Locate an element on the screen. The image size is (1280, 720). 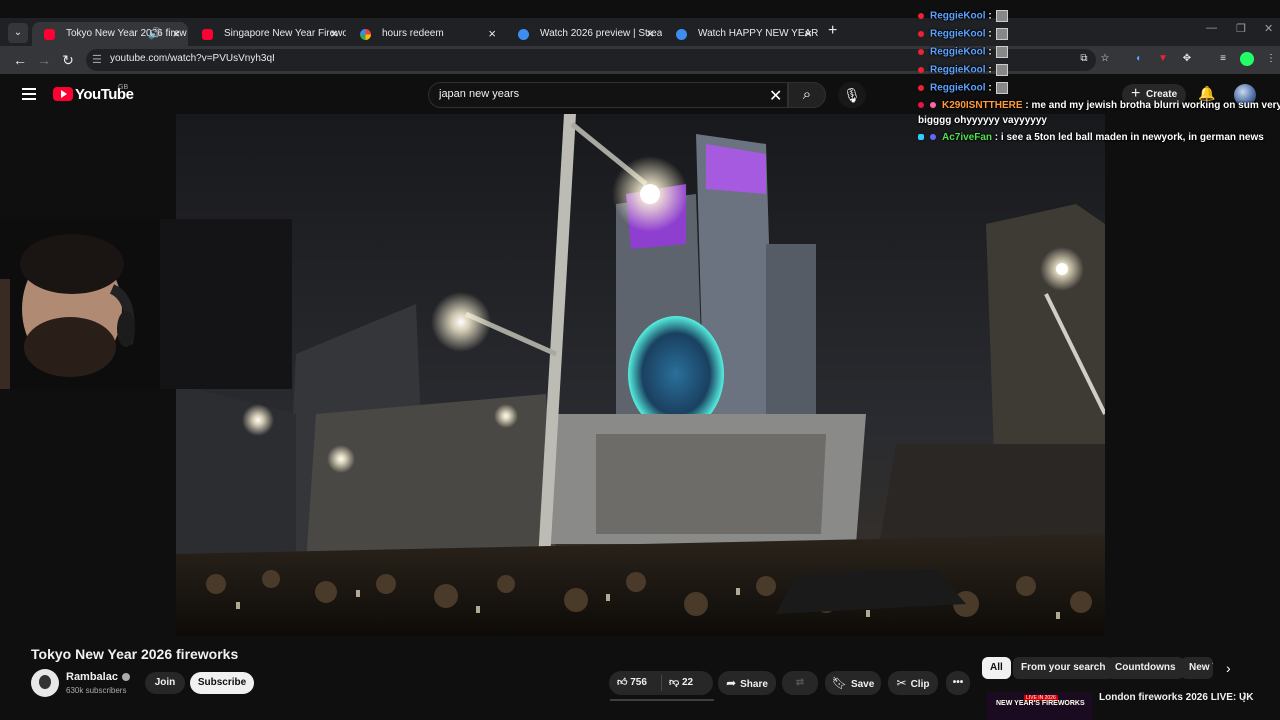
microphone-icon: 🎙 is located at coordinates (852, 95).